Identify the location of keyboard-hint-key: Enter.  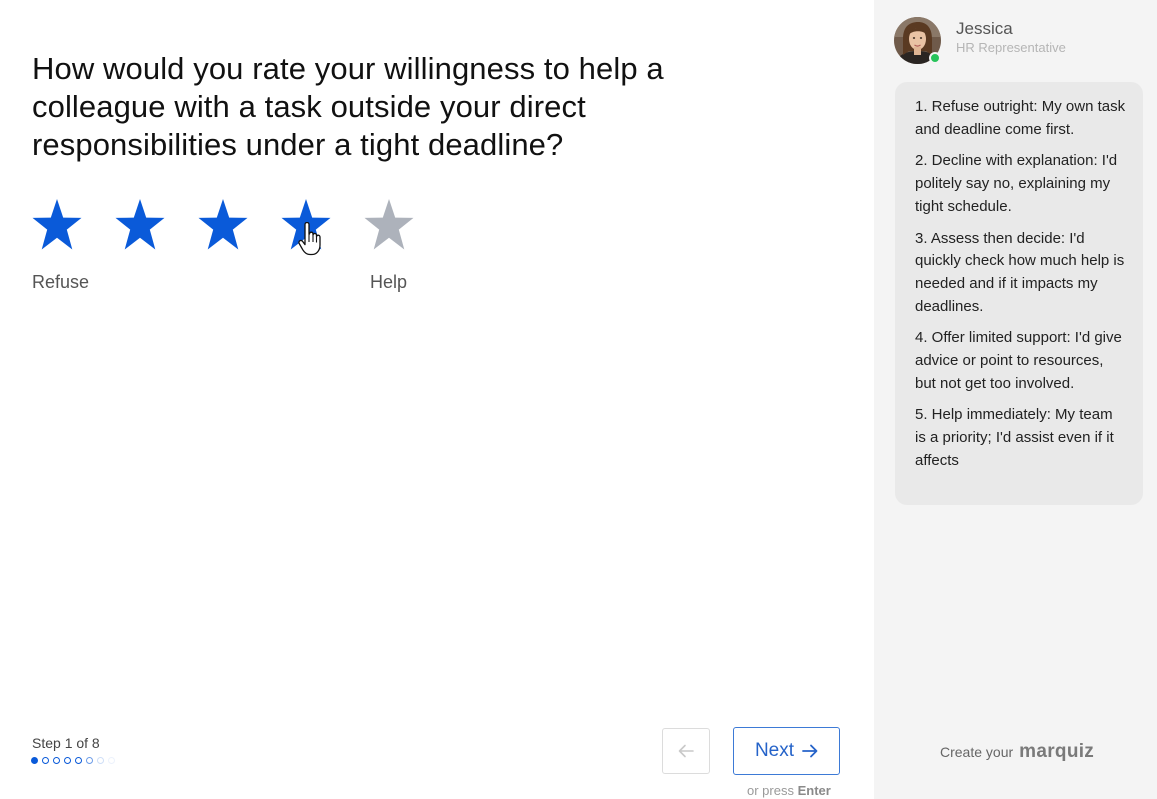
(814, 790).